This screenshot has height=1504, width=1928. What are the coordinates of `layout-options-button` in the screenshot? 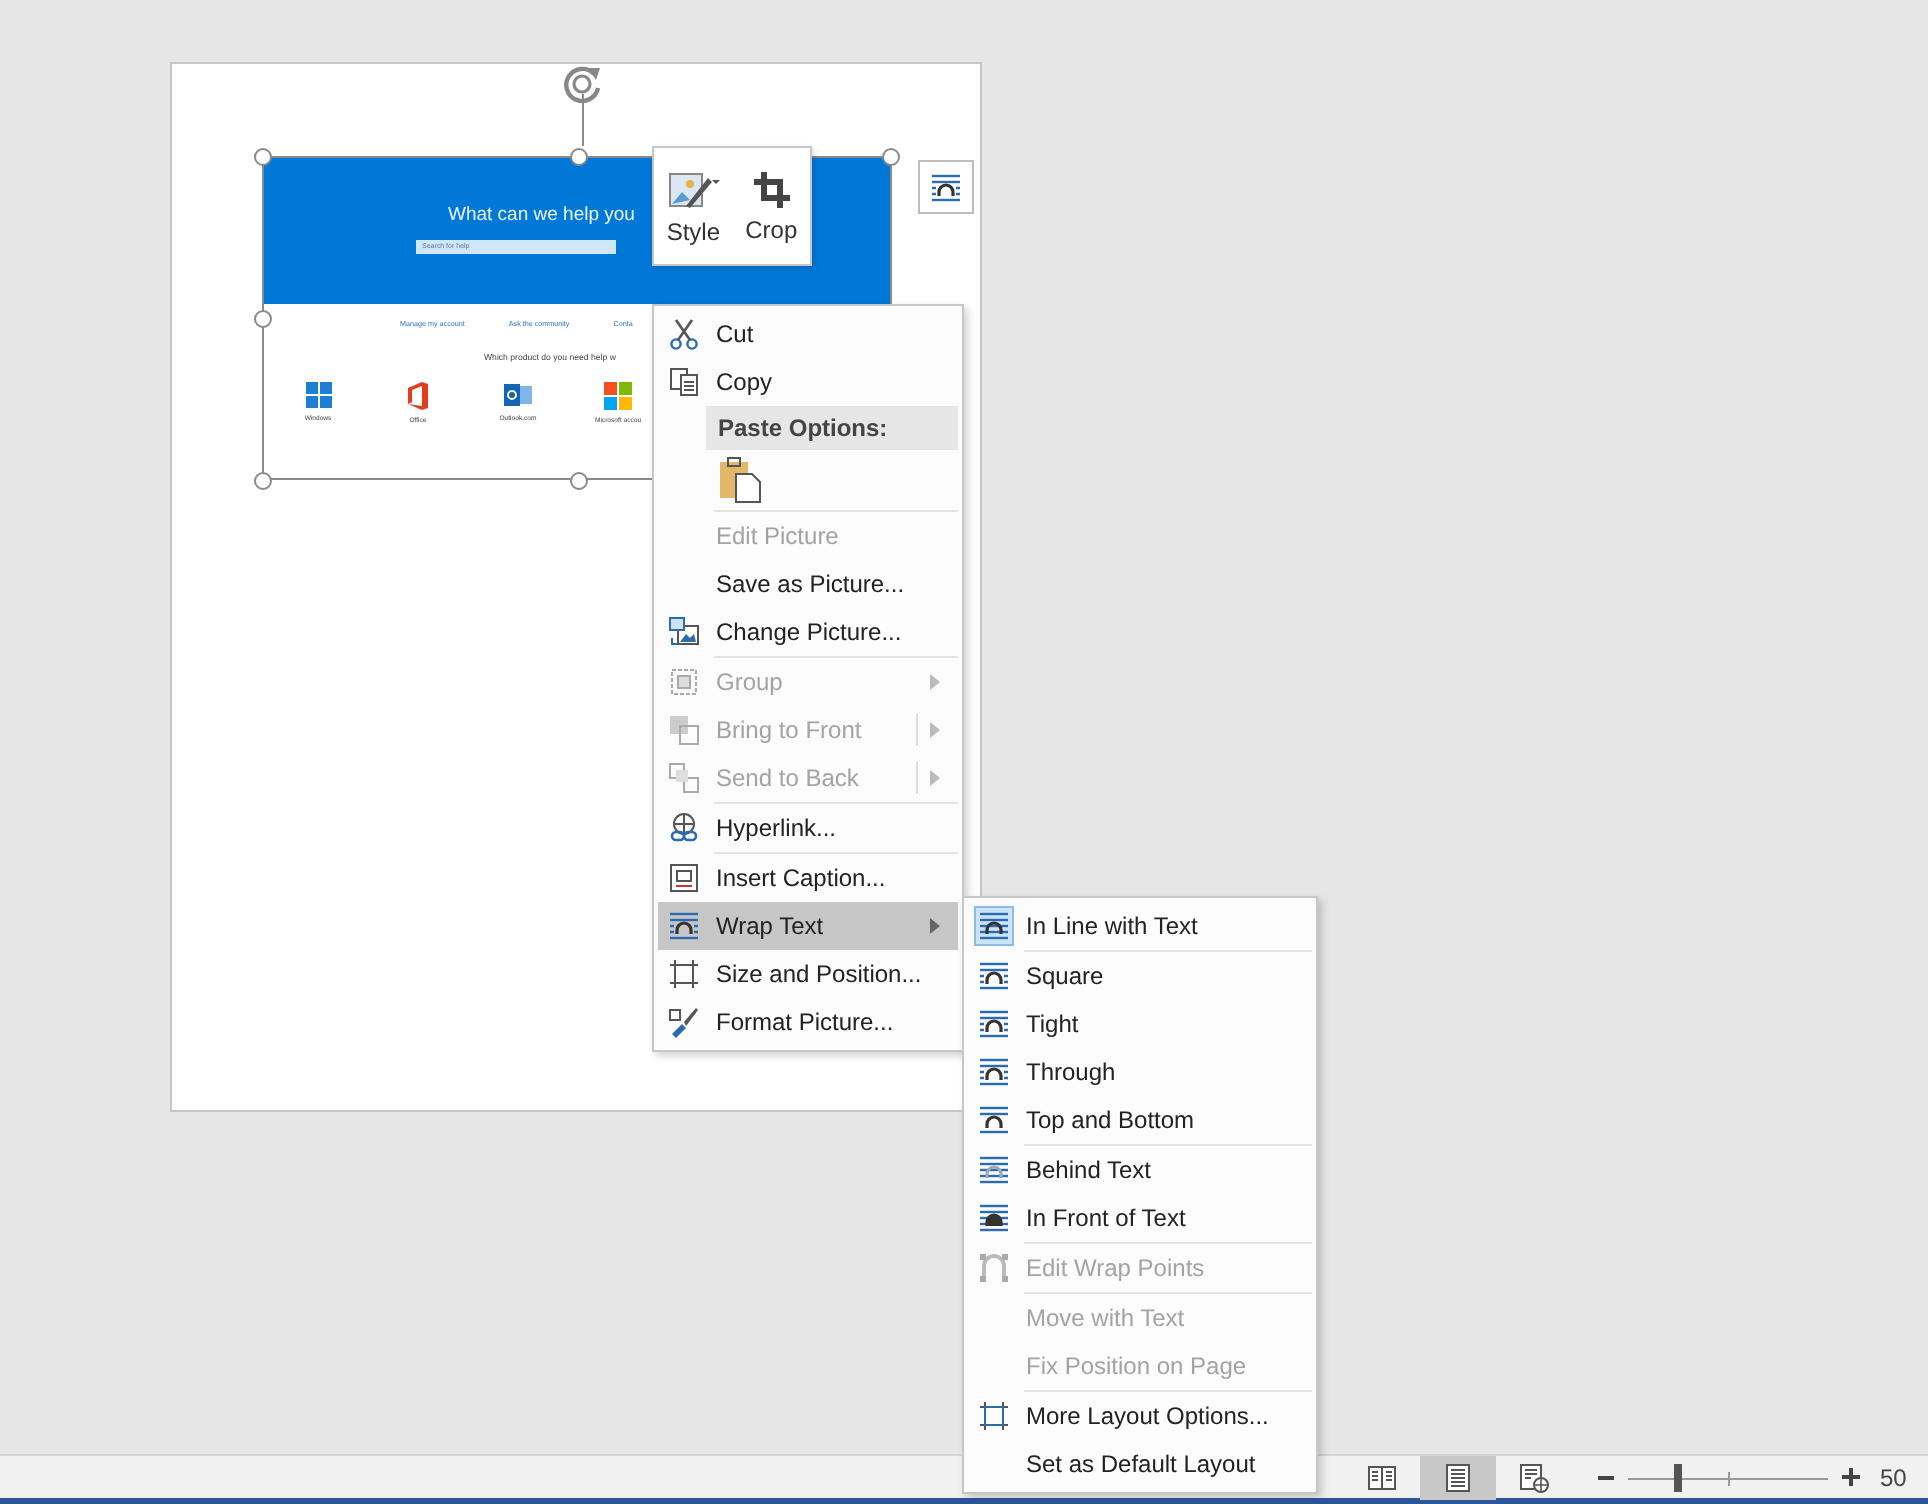 It's located at (946, 187).